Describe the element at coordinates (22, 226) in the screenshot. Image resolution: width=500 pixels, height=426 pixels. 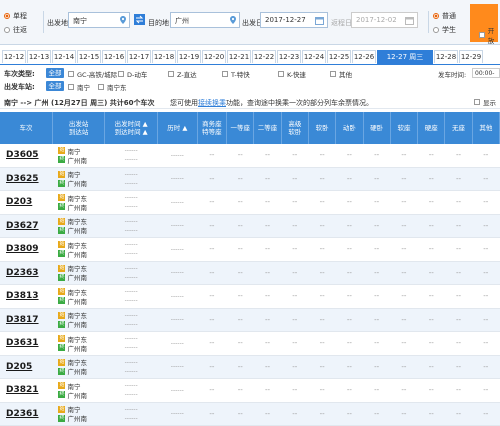
I see `train-number-link: D3627` at that location.